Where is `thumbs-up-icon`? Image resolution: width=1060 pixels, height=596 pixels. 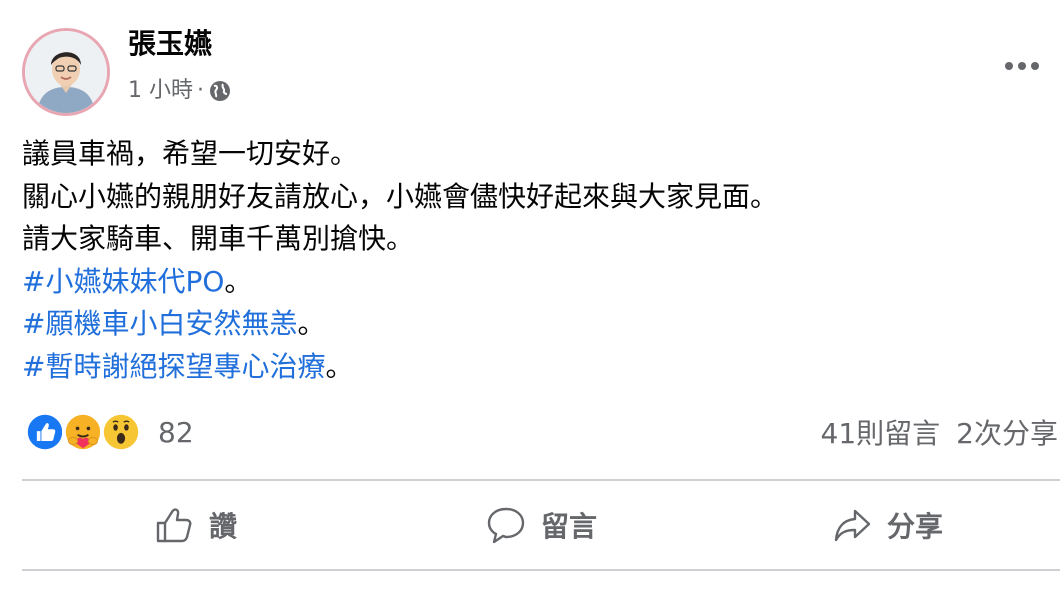
thumbs-up-icon is located at coordinates (174, 525).